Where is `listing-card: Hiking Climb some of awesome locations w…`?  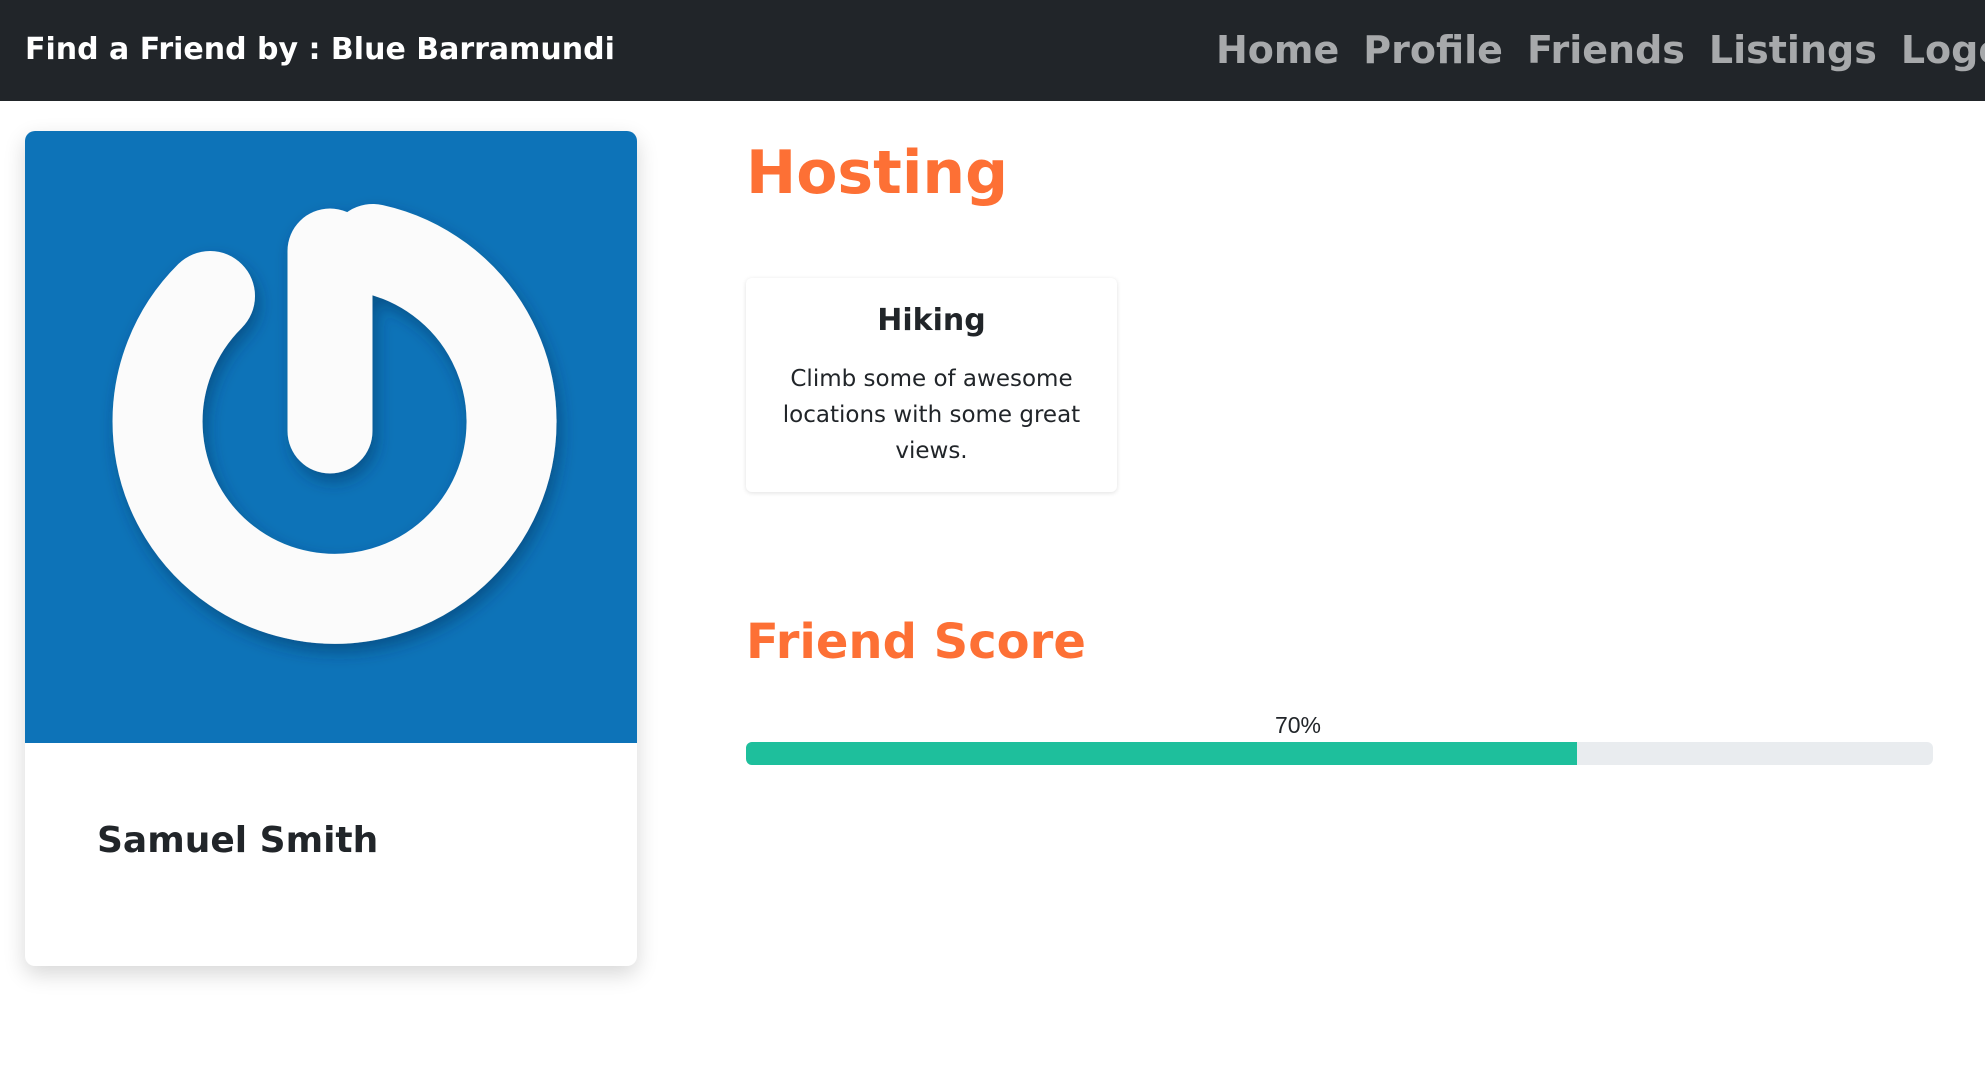 listing-card: Hiking Climb some of awesome locations w… is located at coordinates (931, 385).